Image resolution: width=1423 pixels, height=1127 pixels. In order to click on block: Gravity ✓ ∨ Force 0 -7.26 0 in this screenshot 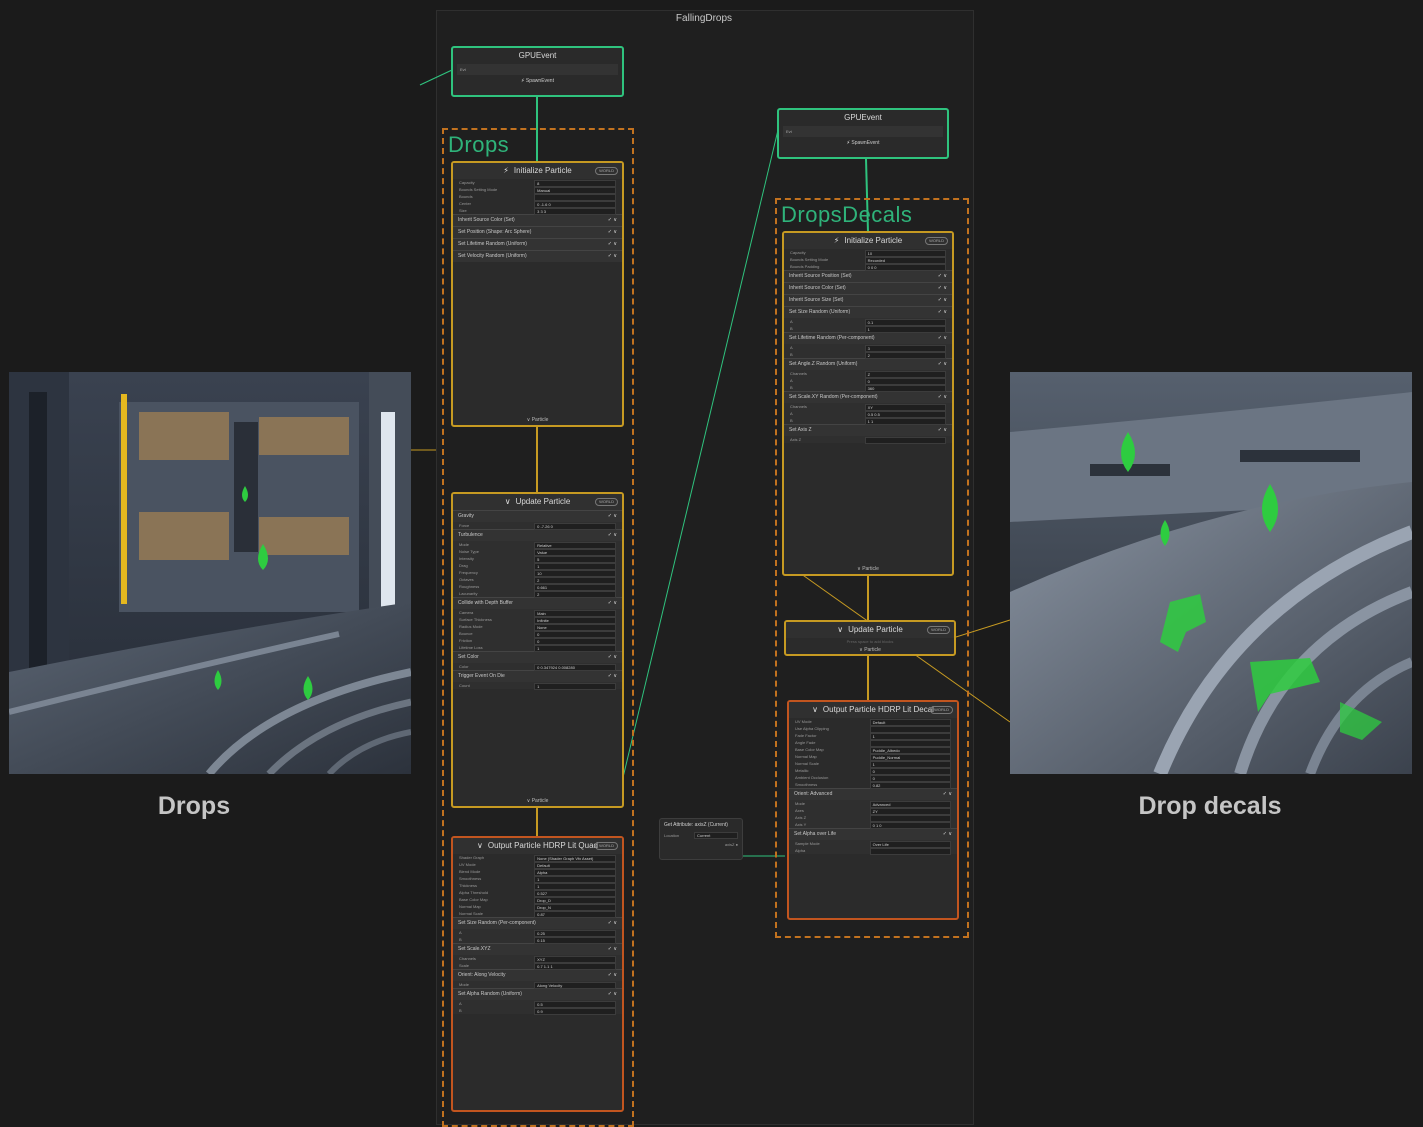, I will do `click(537, 520)`.